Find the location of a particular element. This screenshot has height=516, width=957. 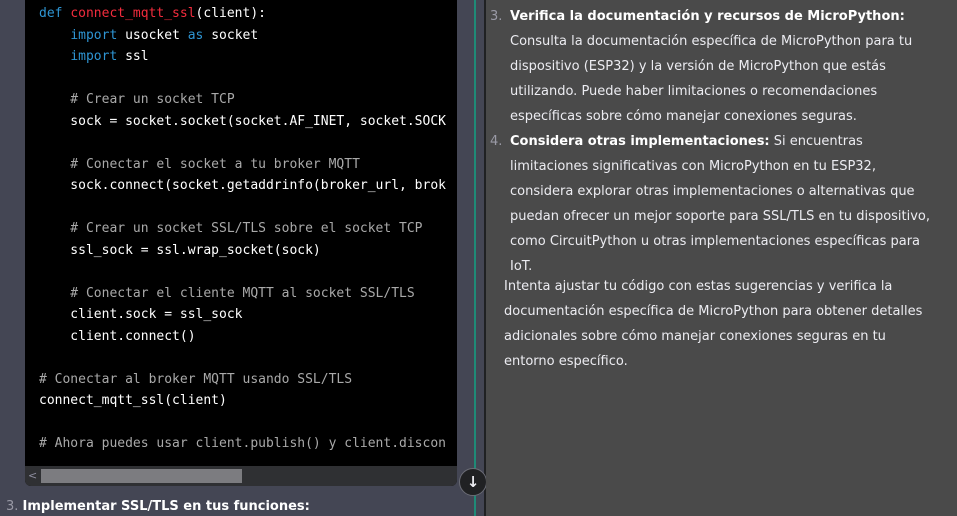

code-line: def connect_mqtt_ssl(client): is located at coordinates (241, 14).